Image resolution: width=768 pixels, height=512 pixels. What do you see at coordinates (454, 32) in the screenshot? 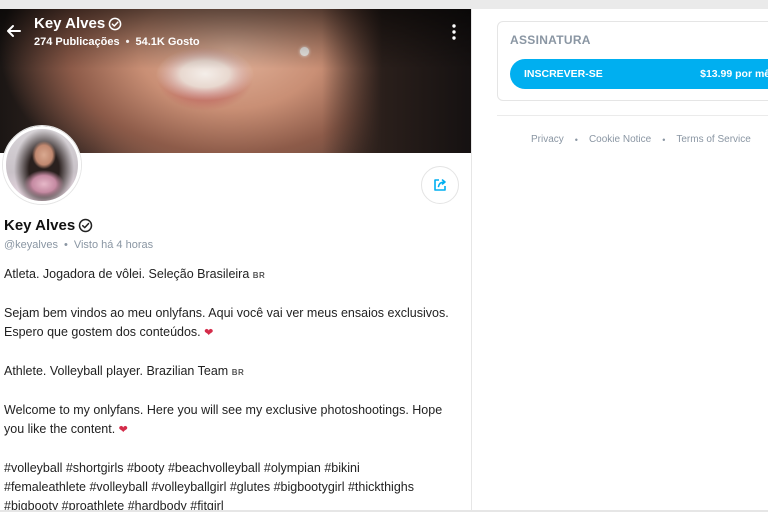
I see `more-options-icon` at bounding box center [454, 32].